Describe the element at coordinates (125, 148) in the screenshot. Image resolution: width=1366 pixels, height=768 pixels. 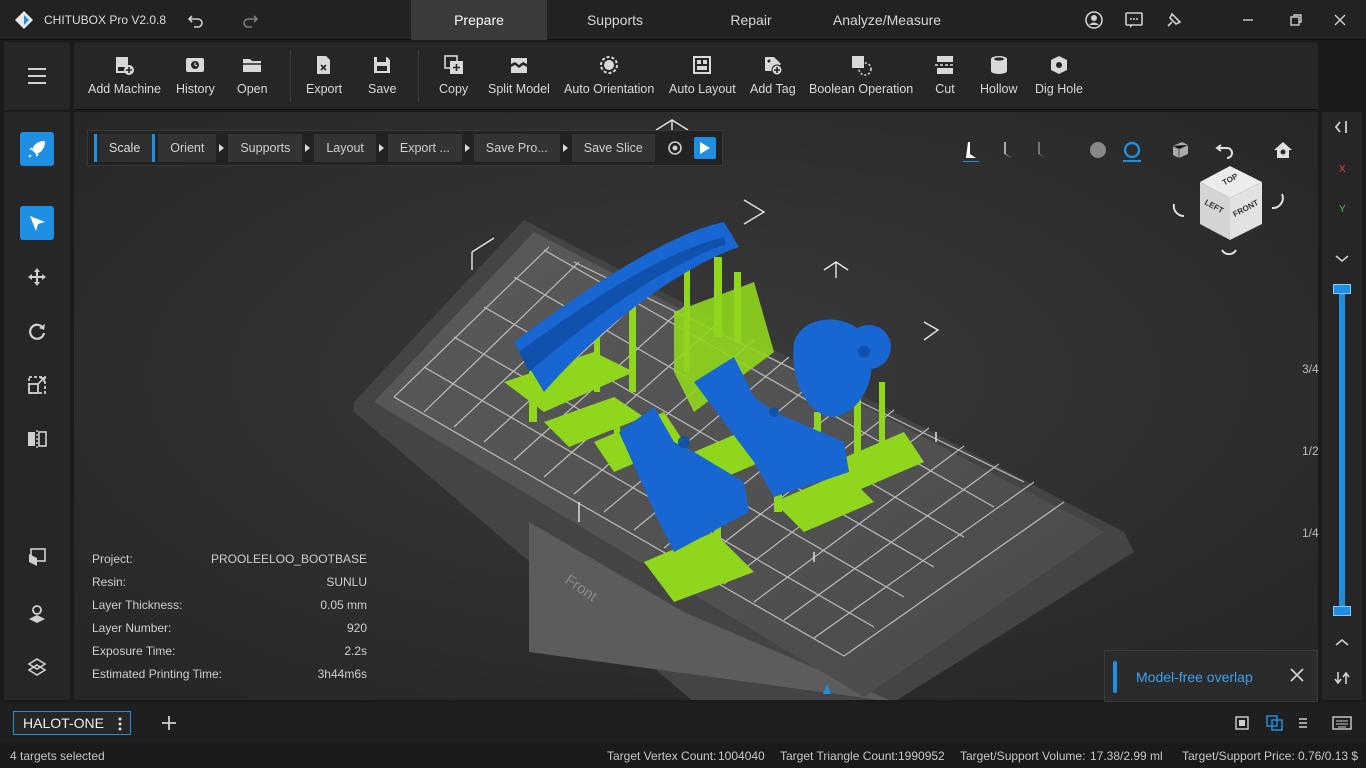
I see `workflow-step-scale: Scale` at that location.